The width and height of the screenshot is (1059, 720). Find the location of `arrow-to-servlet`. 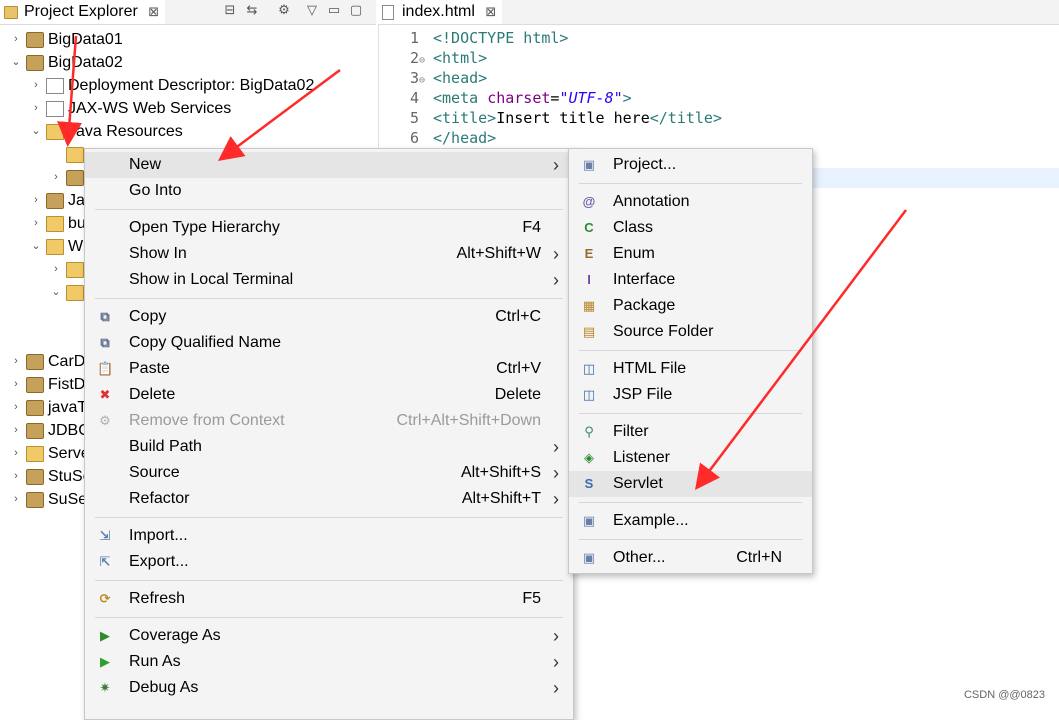

arrow-to-servlet is located at coordinates (800, 349).